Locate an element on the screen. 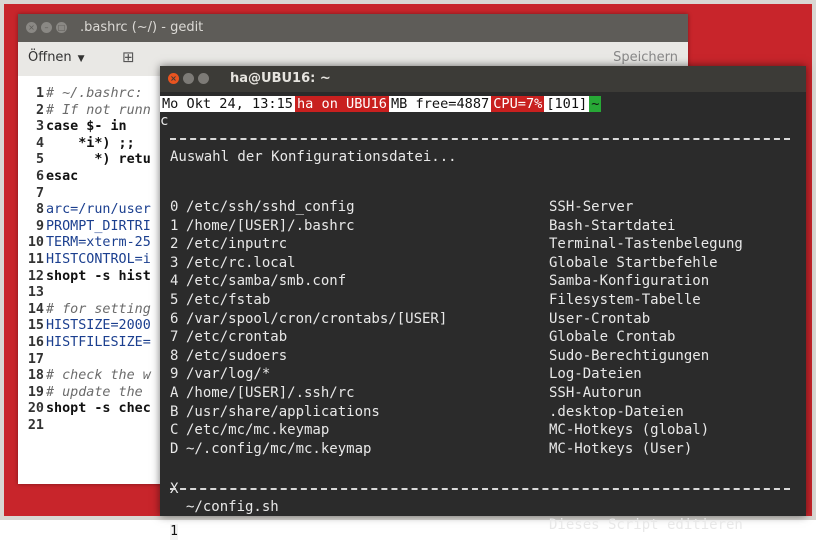 Image resolution: width=816 pixels, height=552 pixels. code-line: 8 arc=/run/user is located at coordinates (84, 210).